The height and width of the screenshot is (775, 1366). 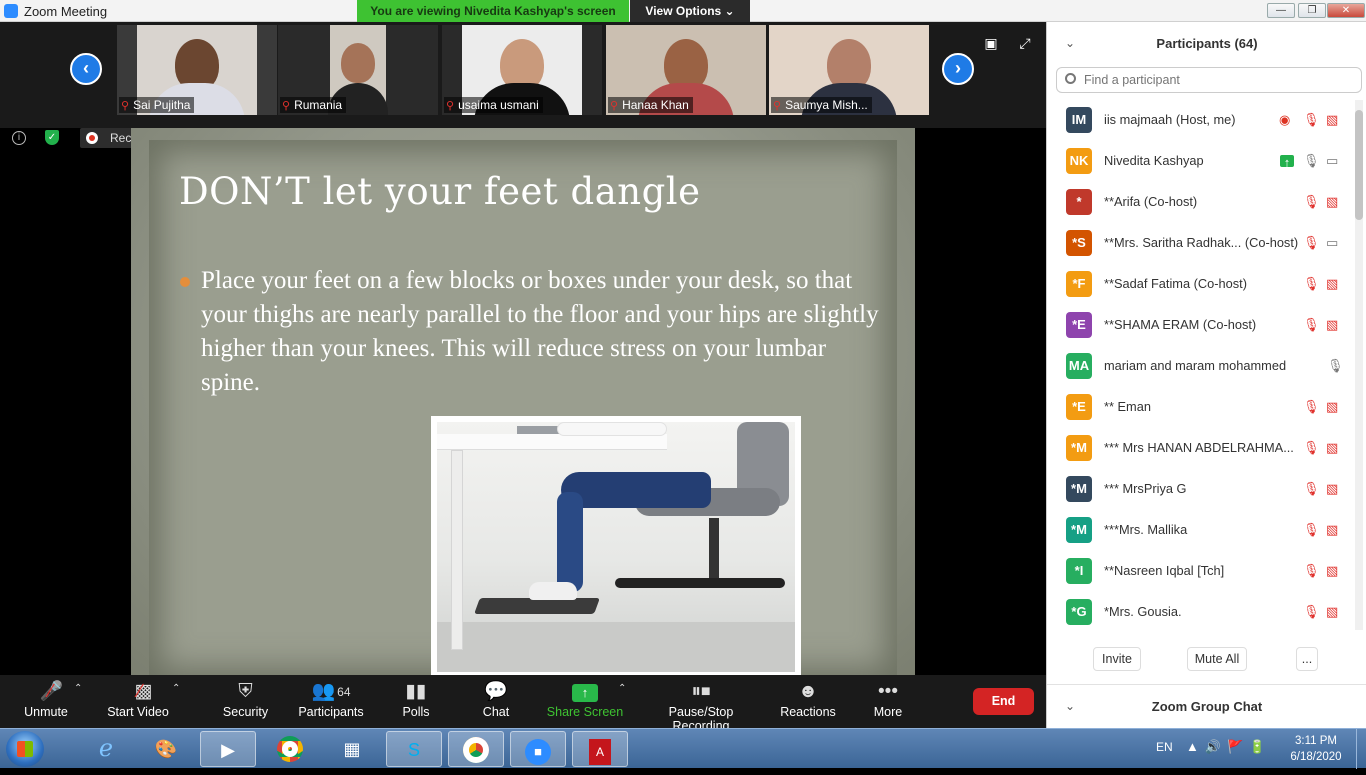 I want to click on media-player-icon: ▶, so click(x=228, y=749).